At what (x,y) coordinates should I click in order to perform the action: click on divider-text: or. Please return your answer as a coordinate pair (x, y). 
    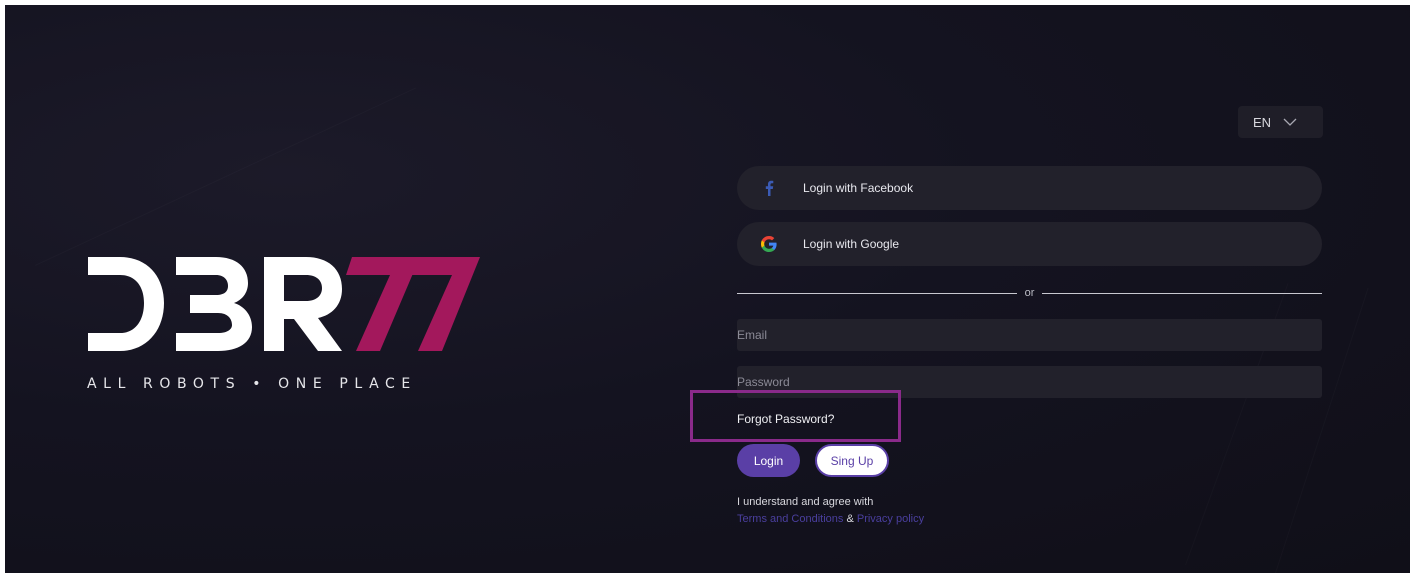
    Looking at the image, I should click on (1029, 293).